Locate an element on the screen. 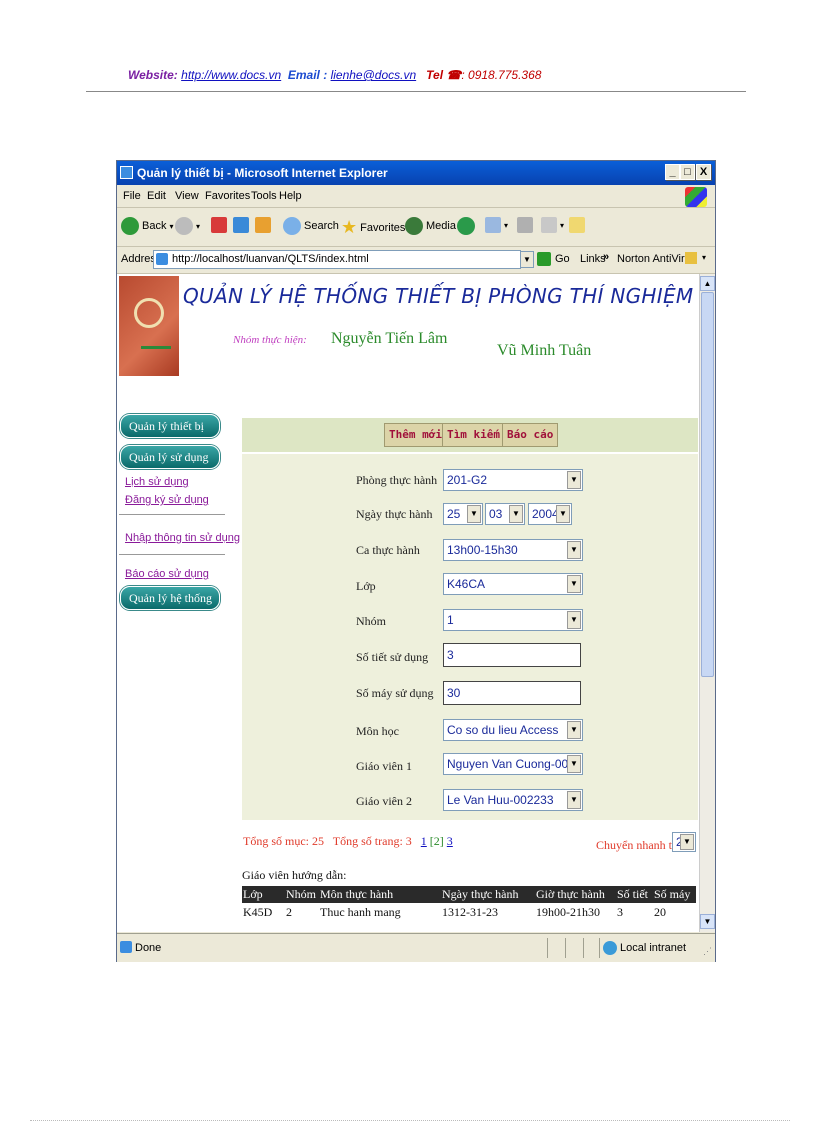 The width and height of the screenshot is (816, 1123). sidebar-divider is located at coordinates (172, 514).